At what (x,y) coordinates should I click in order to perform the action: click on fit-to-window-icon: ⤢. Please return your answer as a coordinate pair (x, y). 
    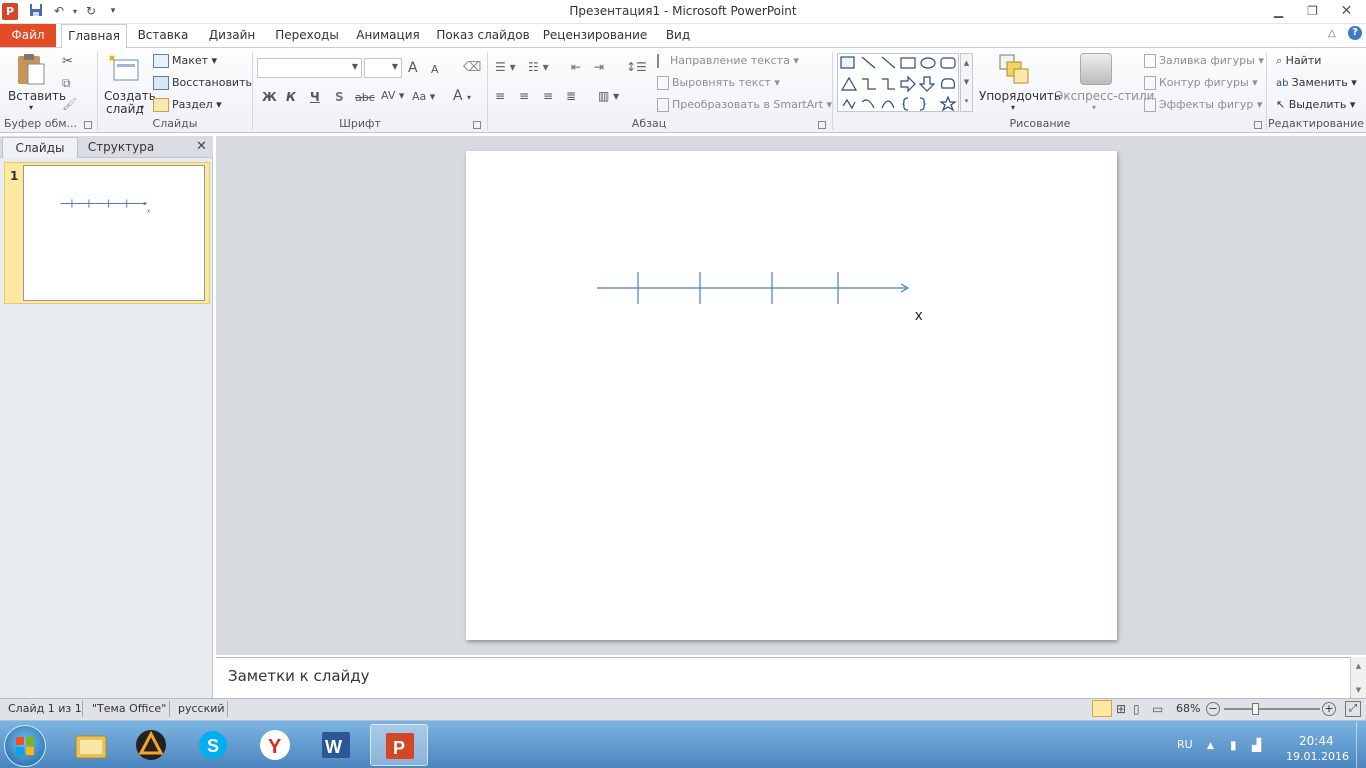
    Looking at the image, I should click on (1353, 709).